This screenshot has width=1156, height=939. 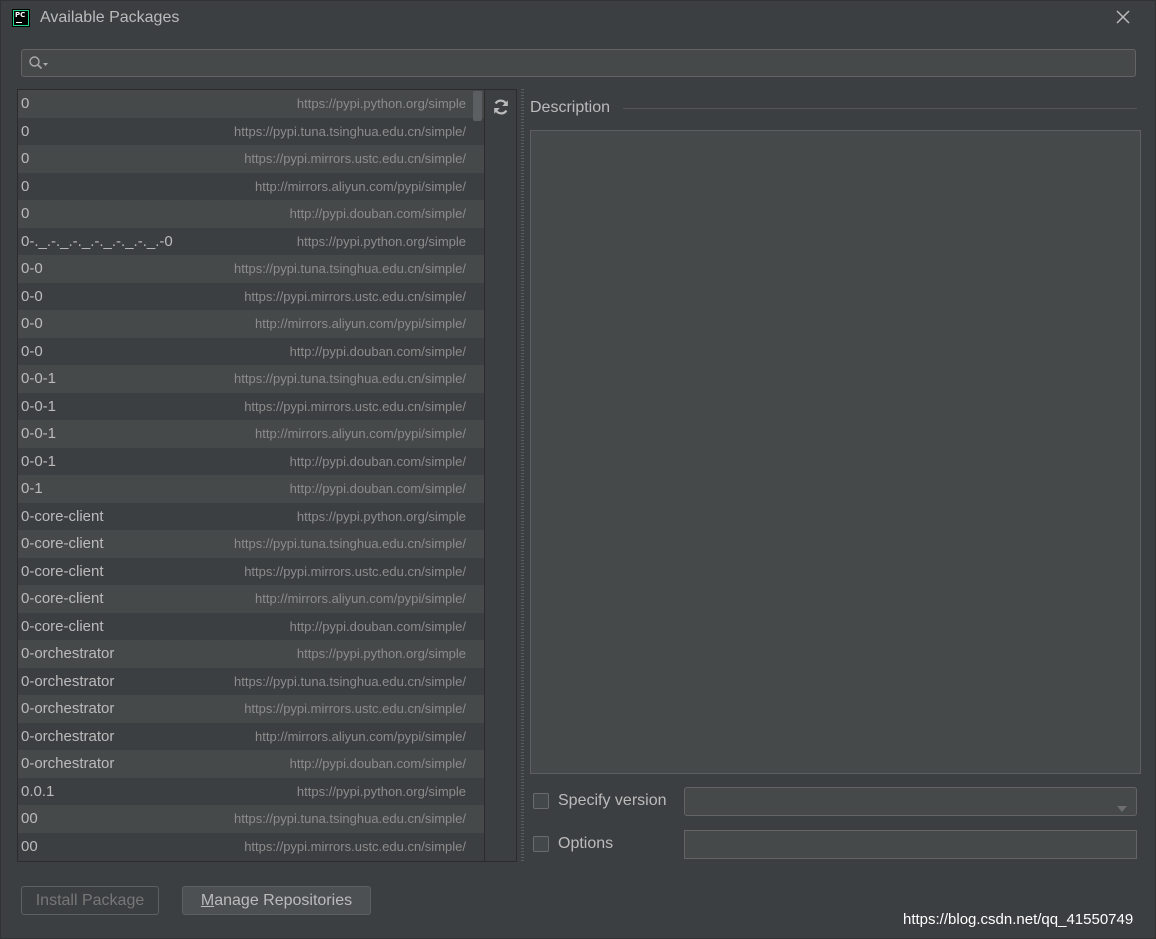 What do you see at coordinates (251, 104) in the screenshot?
I see `package-row: 0 https://pypi.python.org/simple` at bounding box center [251, 104].